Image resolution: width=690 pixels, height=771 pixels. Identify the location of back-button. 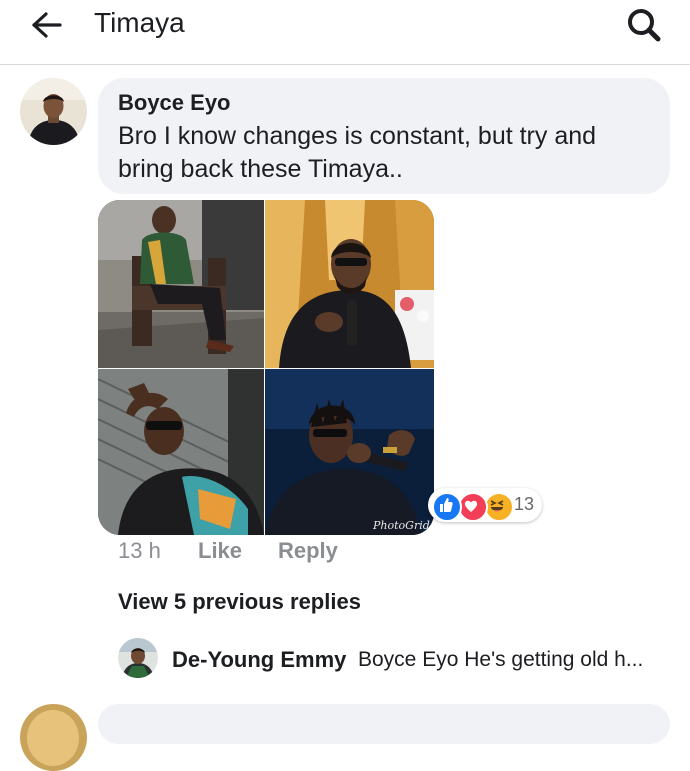
(48, 25).